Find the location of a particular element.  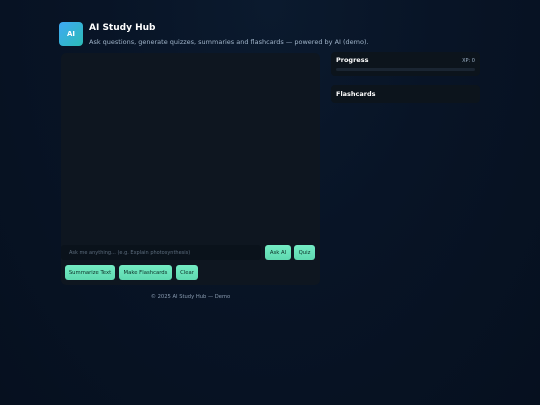

footer: © 2025 AI Study Hub — Demo is located at coordinates (190, 297).